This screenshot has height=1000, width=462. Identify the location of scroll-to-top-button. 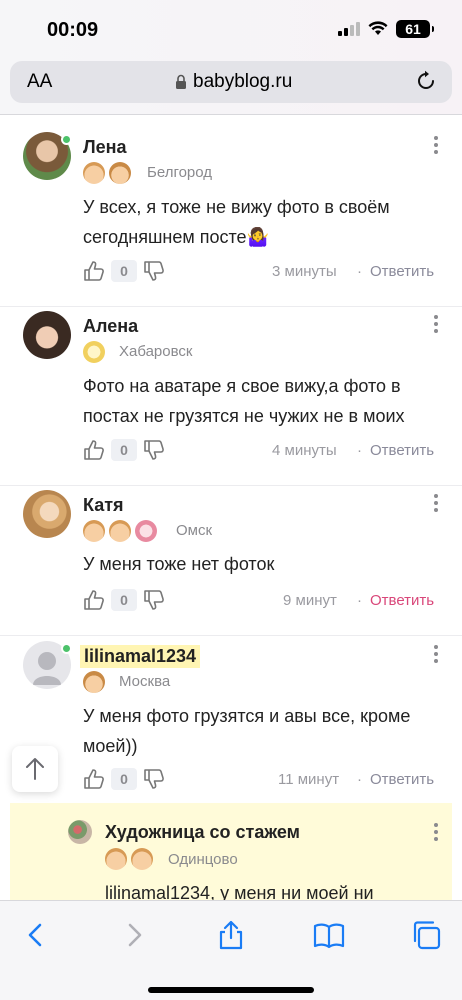
(35, 769).